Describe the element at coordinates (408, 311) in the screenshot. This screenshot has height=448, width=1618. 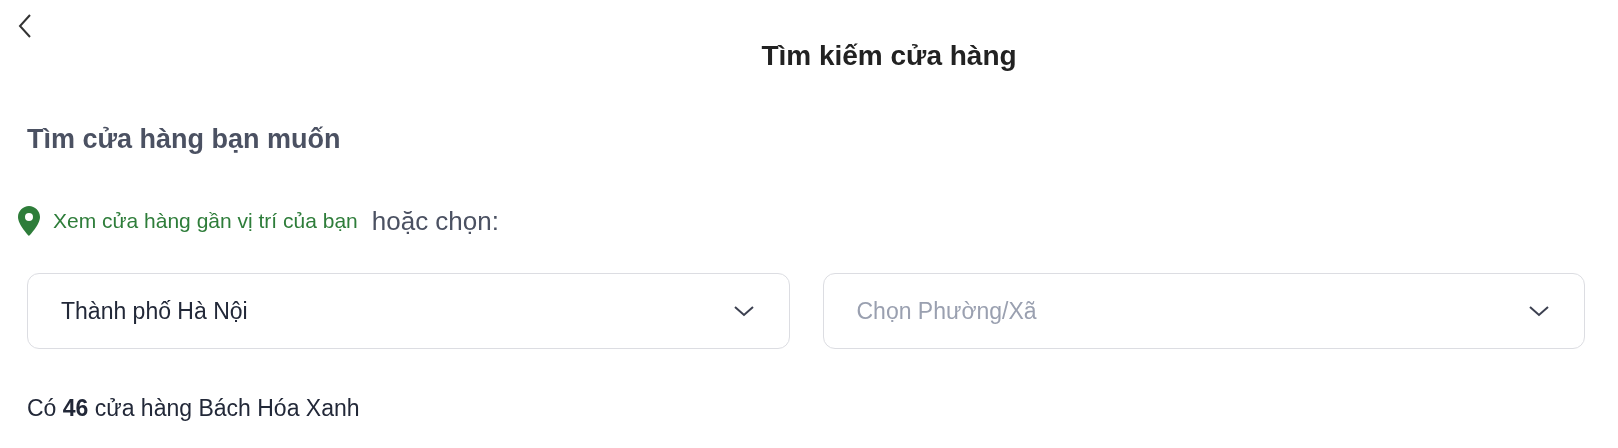
I see `dropdown-field: Thành phố Hà Nội` at that location.